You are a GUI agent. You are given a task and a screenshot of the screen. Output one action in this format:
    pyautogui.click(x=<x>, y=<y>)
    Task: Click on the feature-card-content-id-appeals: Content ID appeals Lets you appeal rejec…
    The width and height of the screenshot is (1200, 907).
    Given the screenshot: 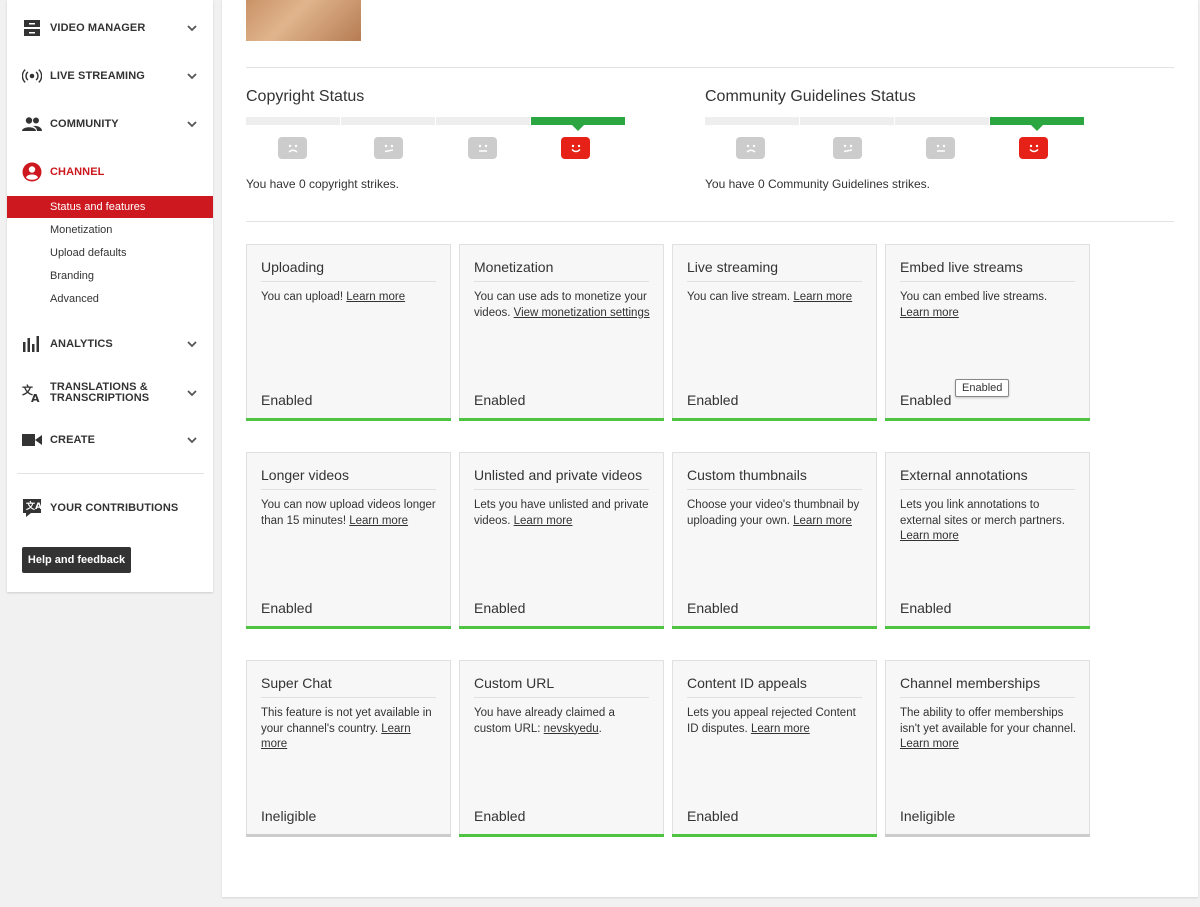 What is the action you would take?
    pyautogui.click(x=774, y=748)
    